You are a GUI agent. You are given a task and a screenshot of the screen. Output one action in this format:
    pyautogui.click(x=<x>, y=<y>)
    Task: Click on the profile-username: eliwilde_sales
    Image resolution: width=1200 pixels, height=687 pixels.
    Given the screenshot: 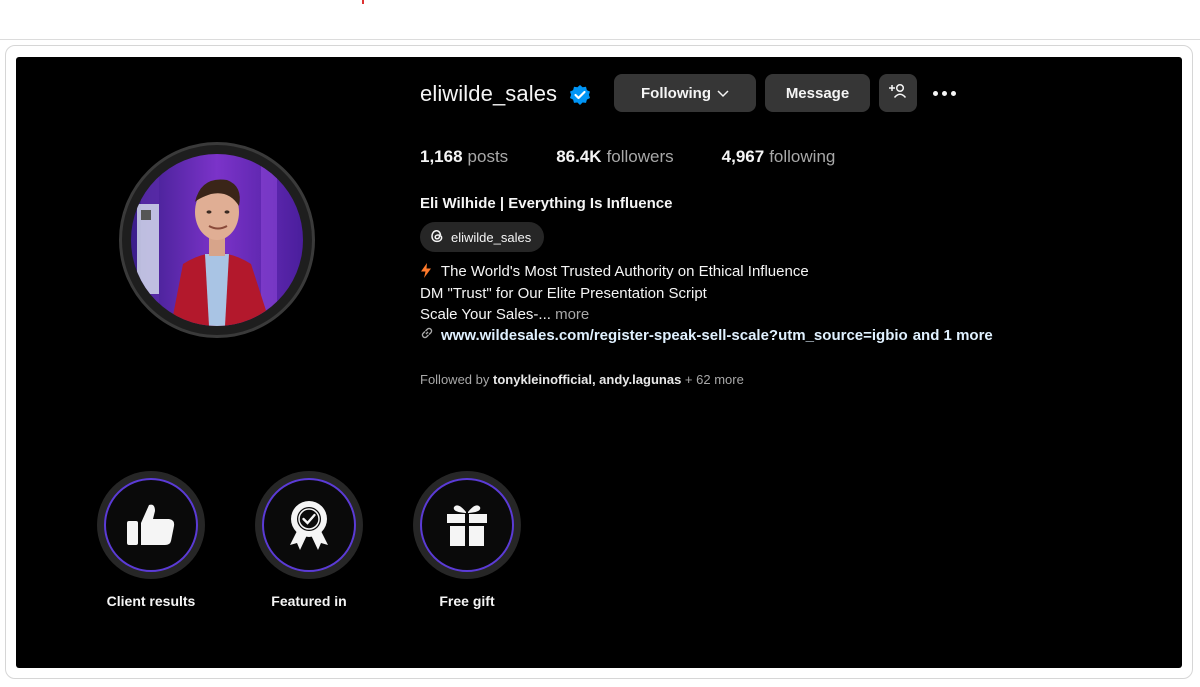 What is the action you would take?
    pyautogui.click(x=489, y=93)
    